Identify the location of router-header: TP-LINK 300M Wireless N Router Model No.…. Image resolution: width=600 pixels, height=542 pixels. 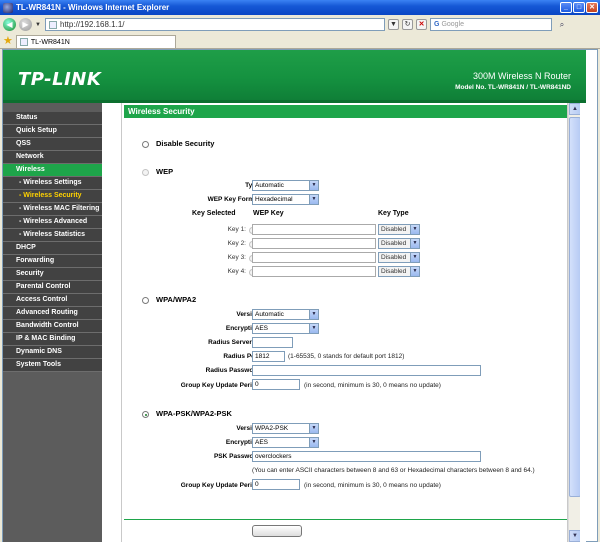
(294, 75).